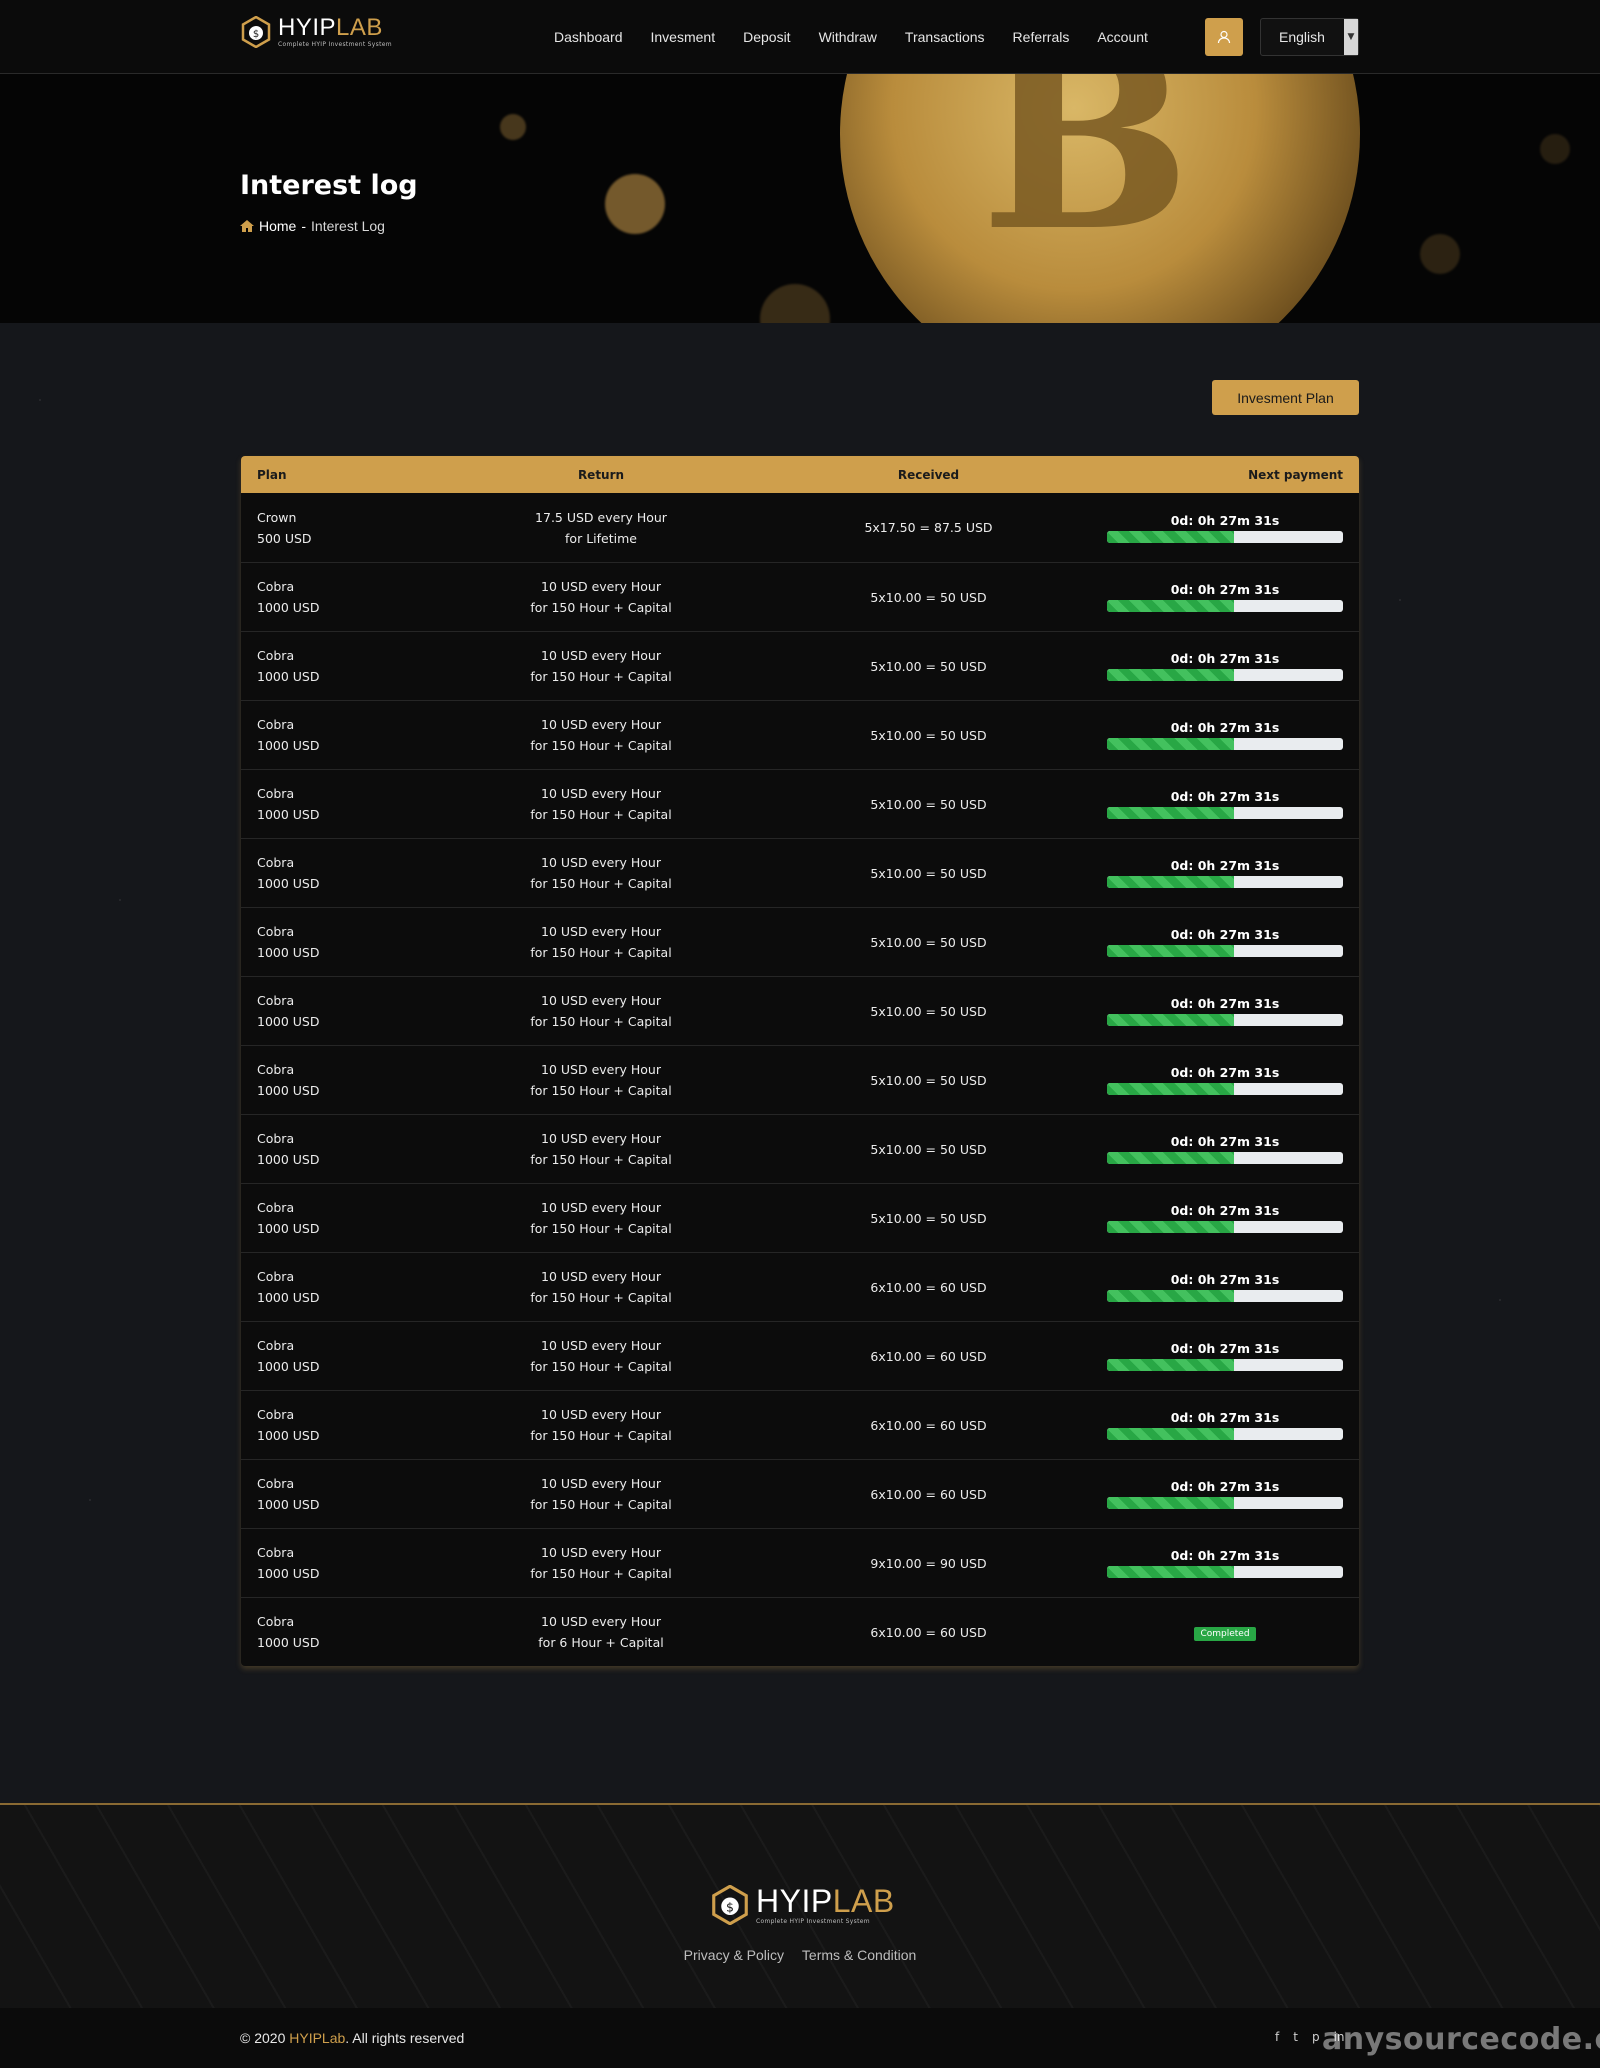 The height and width of the screenshot is (2068, 1600). What do you see at coordinates (813, 1921) in the screenshot?
I see `footer-logo-tagline: Complete HYIP Investment System` at bounding box center [813, 1921].